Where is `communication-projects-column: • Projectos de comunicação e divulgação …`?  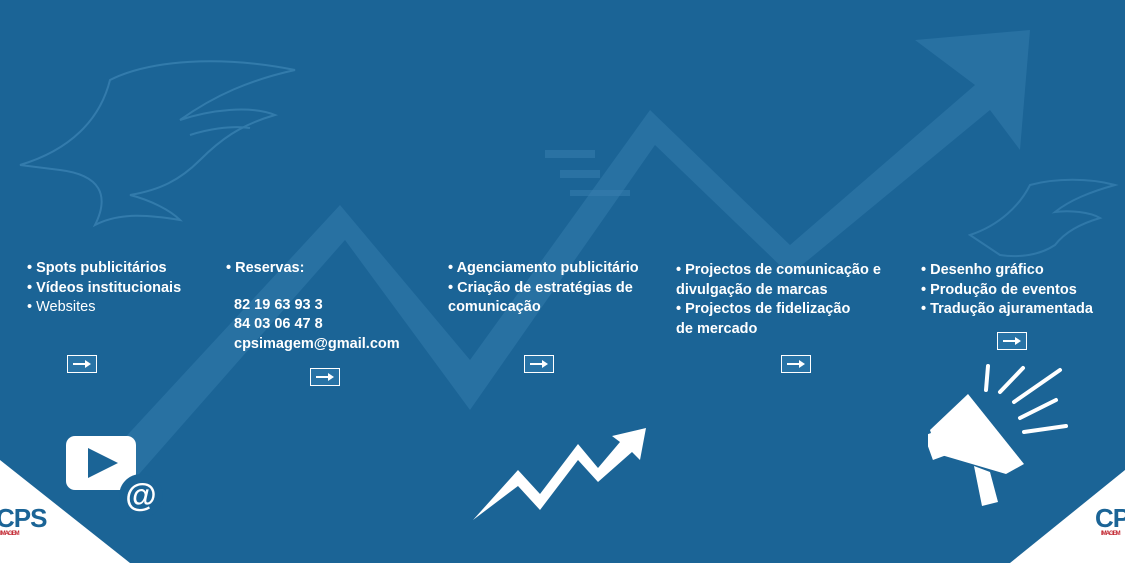 communication-projects-column: • Projectos de comunicação e divulgação … is located at coordinates (778, 300).